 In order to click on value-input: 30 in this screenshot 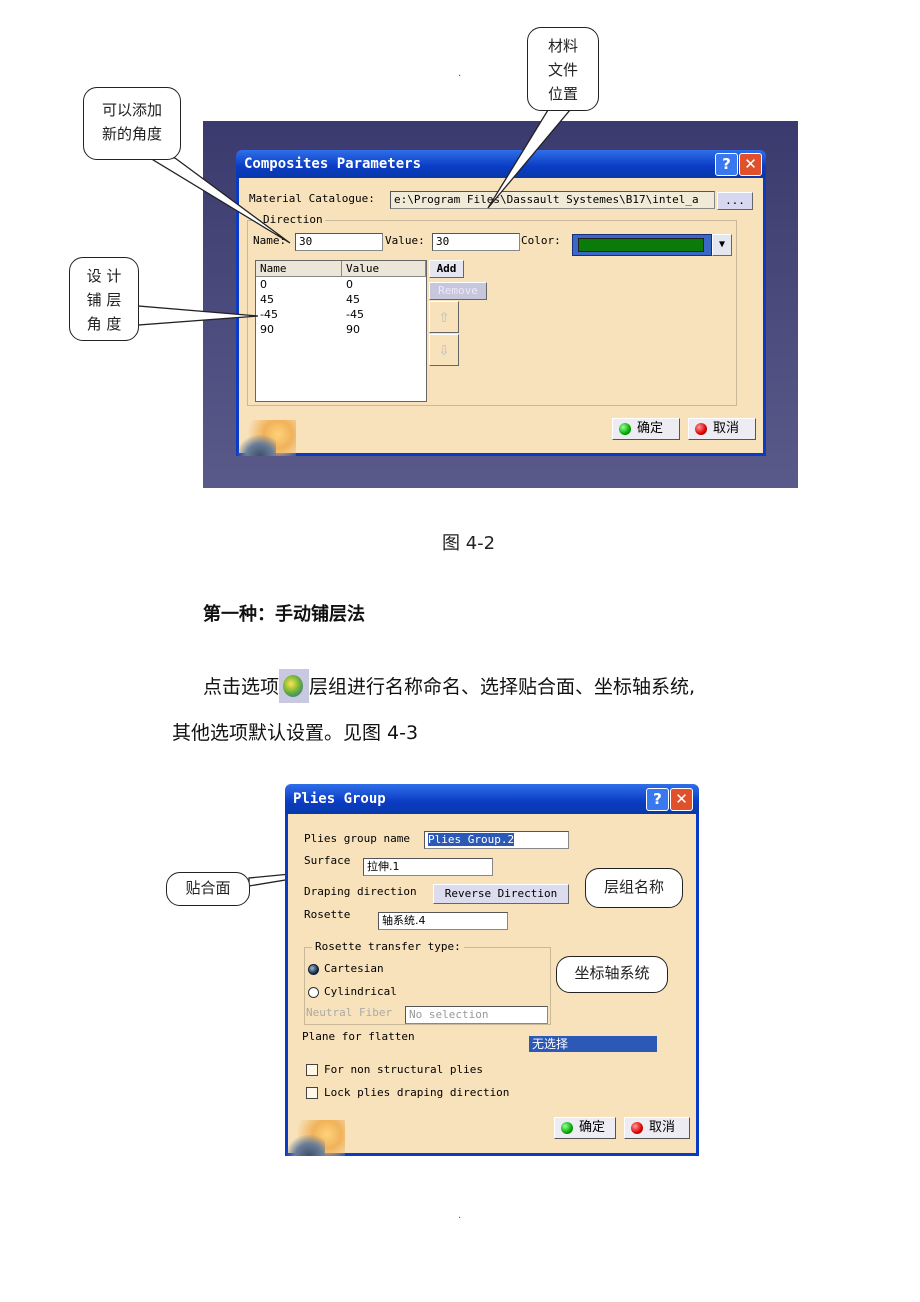, I will do `click(476, 242)`.